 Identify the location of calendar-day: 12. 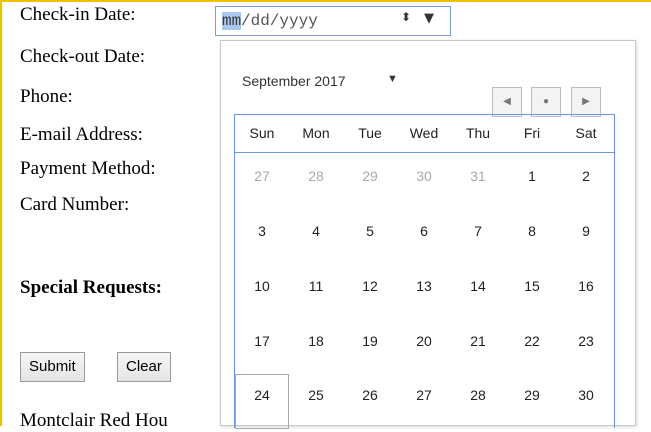
(370, 286).